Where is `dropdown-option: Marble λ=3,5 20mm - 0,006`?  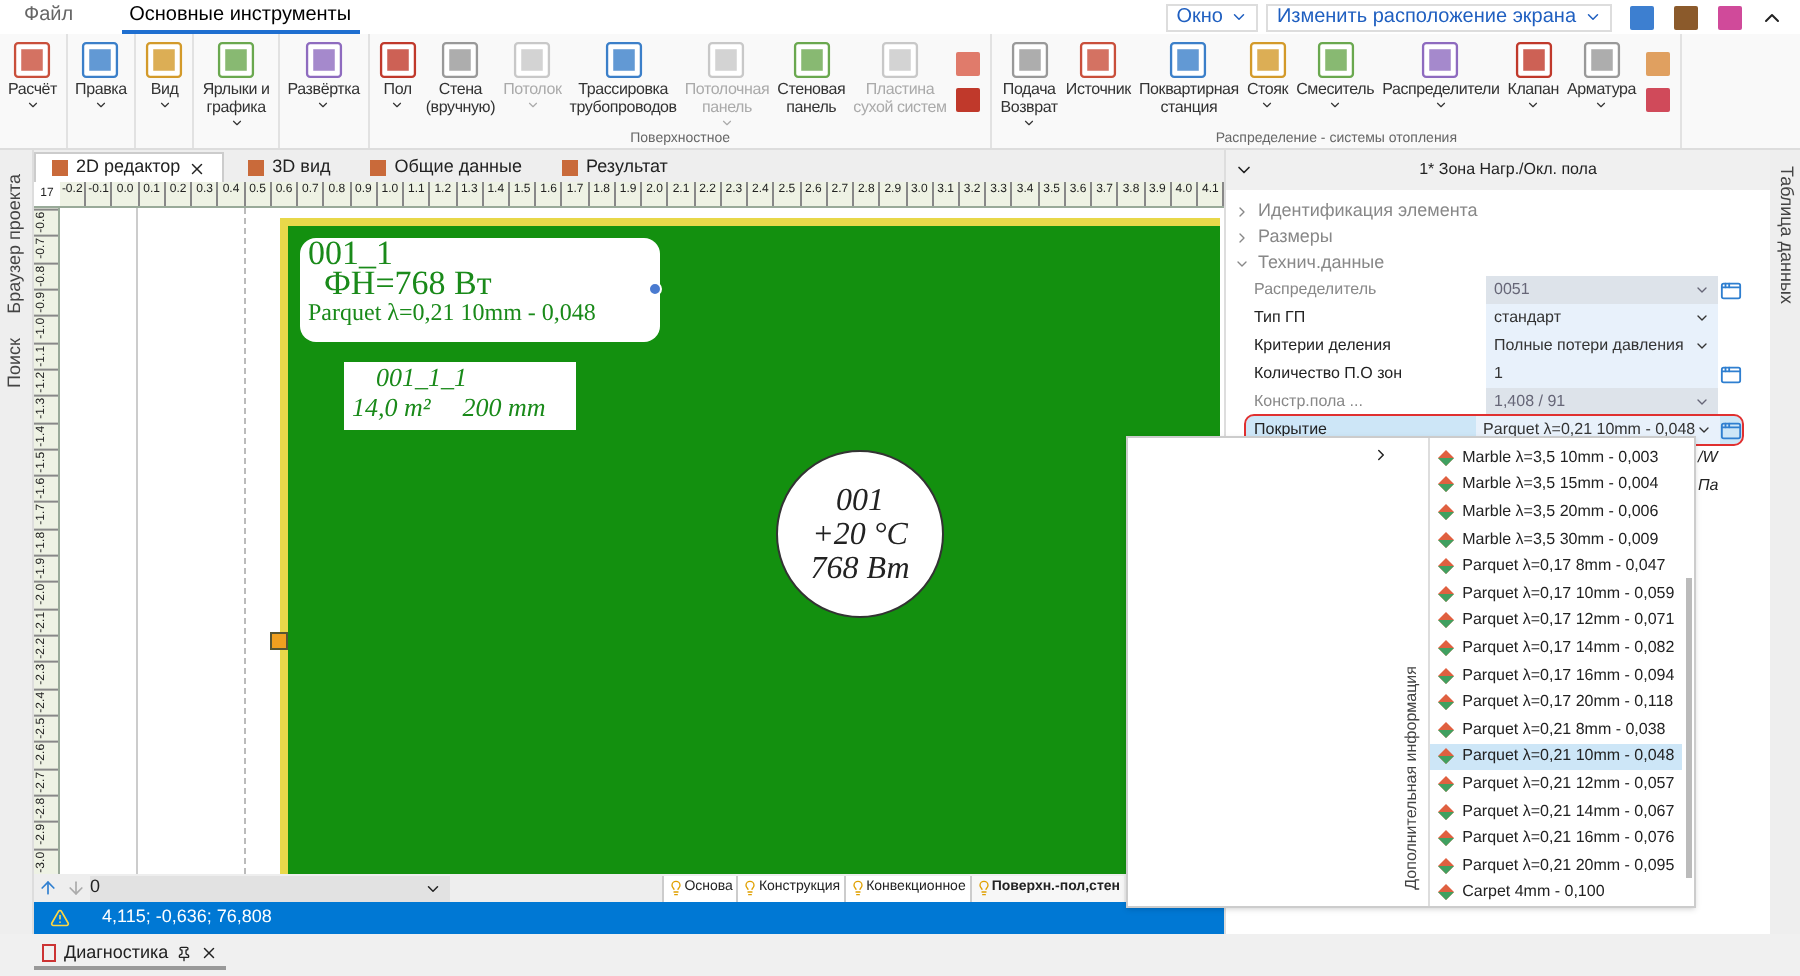 dropdown-option: Marble λ=3,5 20mm - 0,006 is located at coordinates (1556, 512).